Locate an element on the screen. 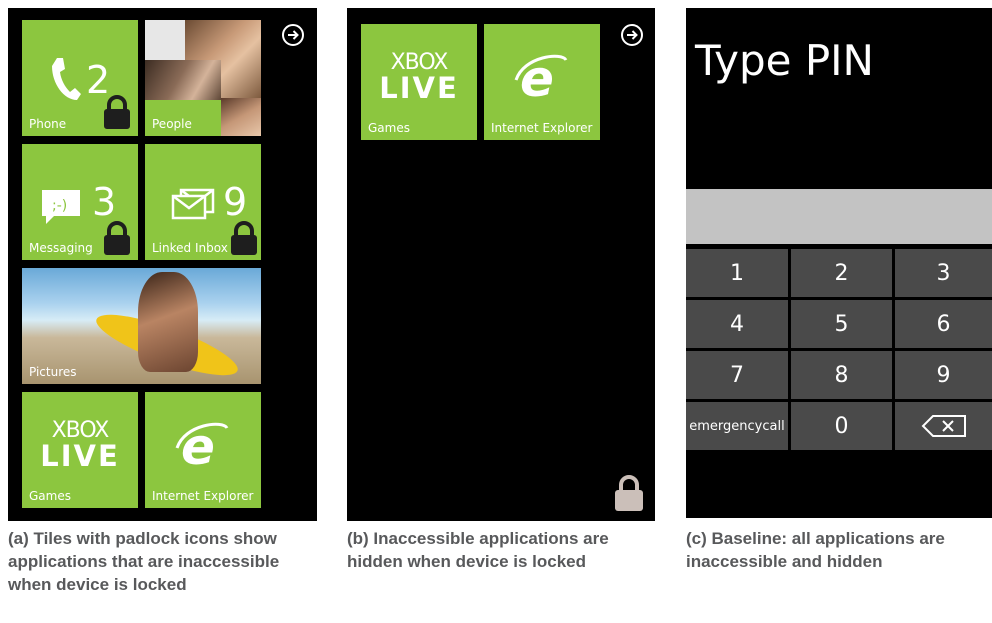  tile-label: People is located at coordinates (172, 124).